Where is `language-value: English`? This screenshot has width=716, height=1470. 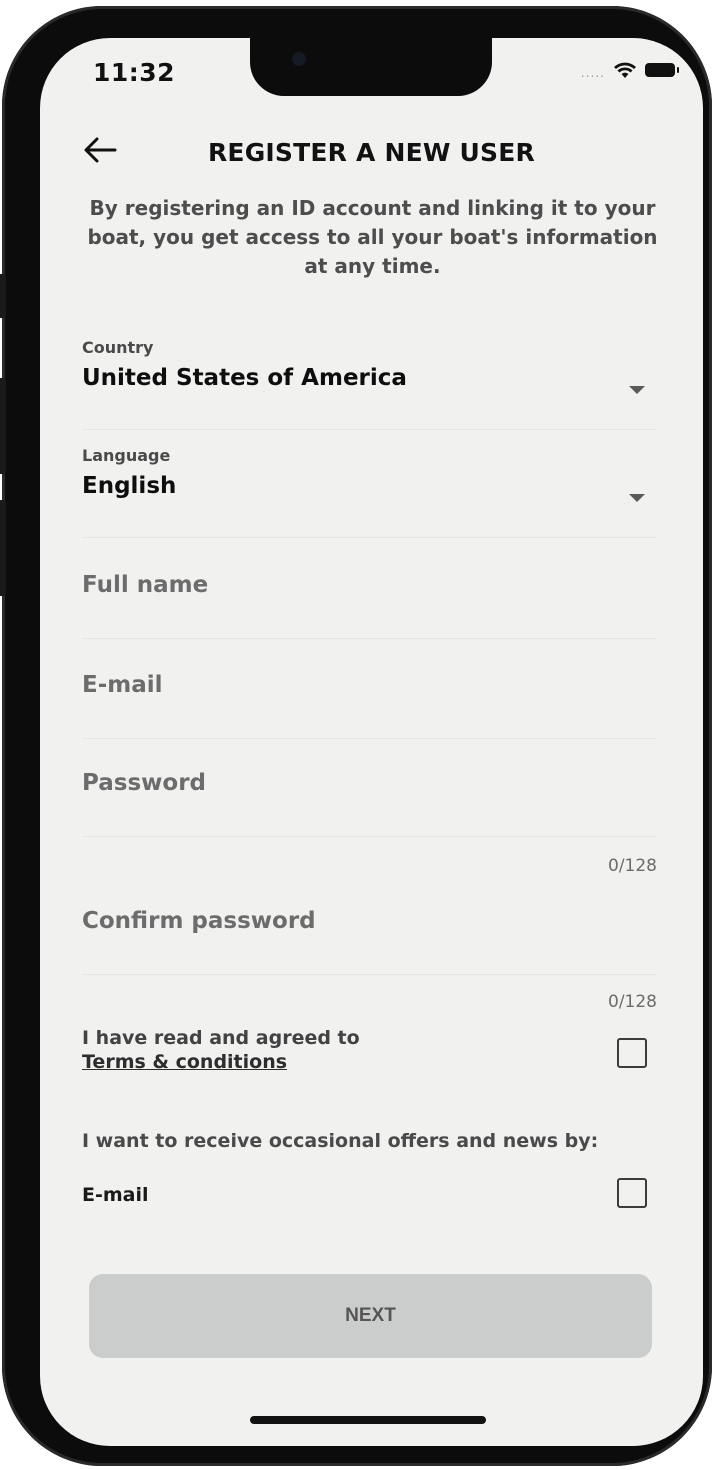
language-value: English is located at coordinates (129, 486).